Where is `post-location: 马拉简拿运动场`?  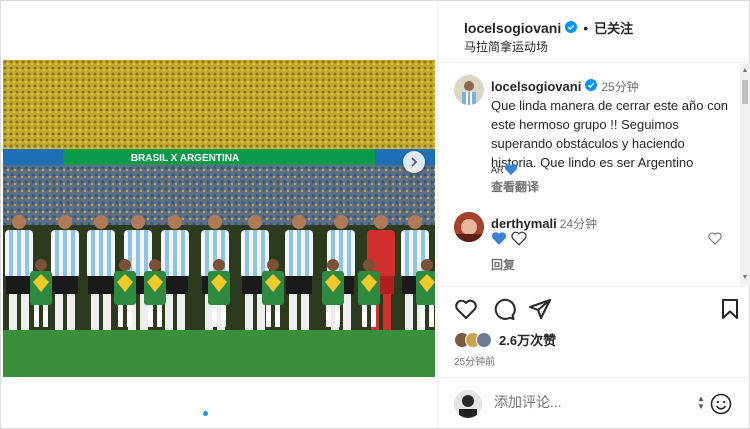 post-location: 马拉简拿运动场 is located at coordinates (506, 46).